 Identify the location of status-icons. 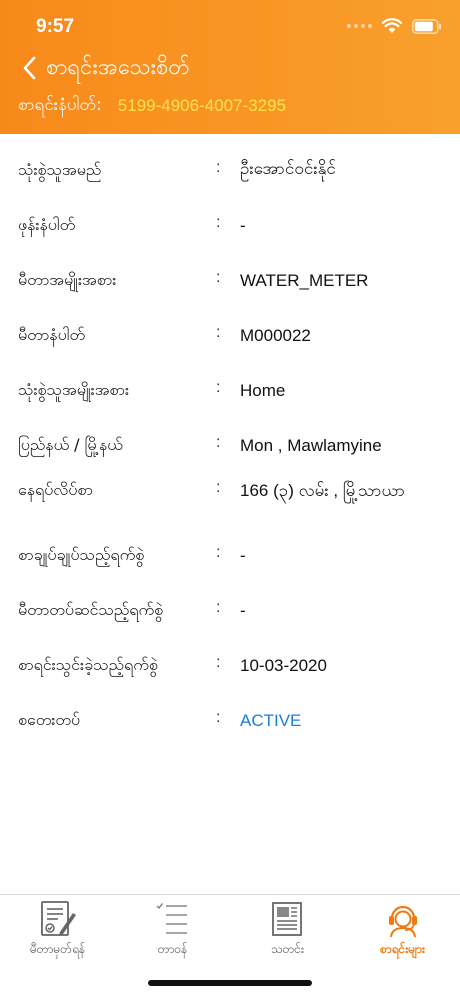
(394, 26).